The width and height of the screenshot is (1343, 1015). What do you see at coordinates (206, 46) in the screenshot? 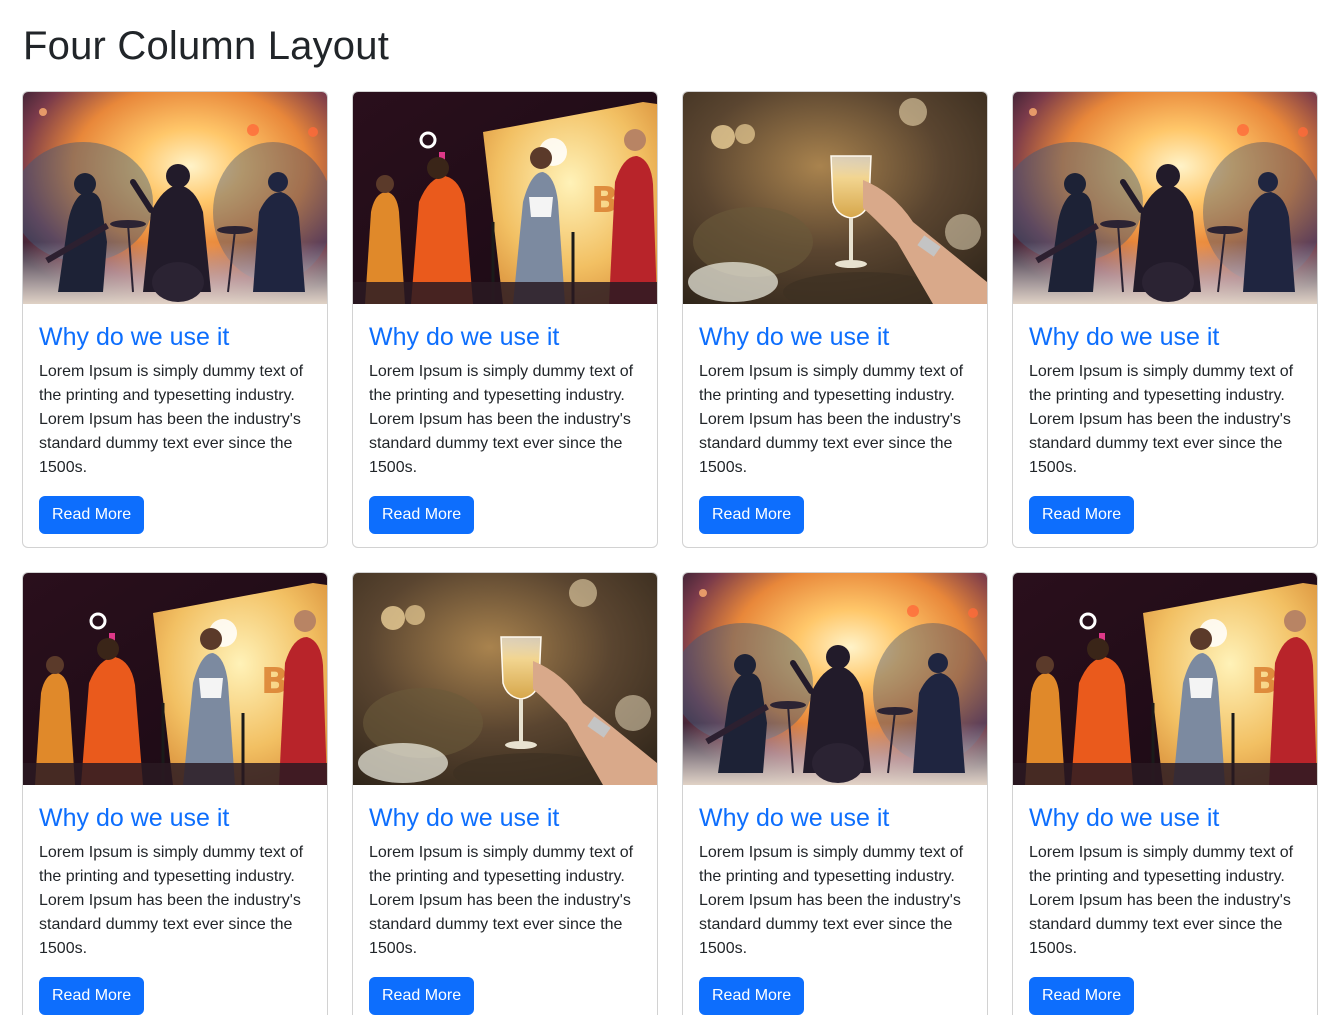
I see `page-title: Four Column Layout` at bounding box center [206, 46].